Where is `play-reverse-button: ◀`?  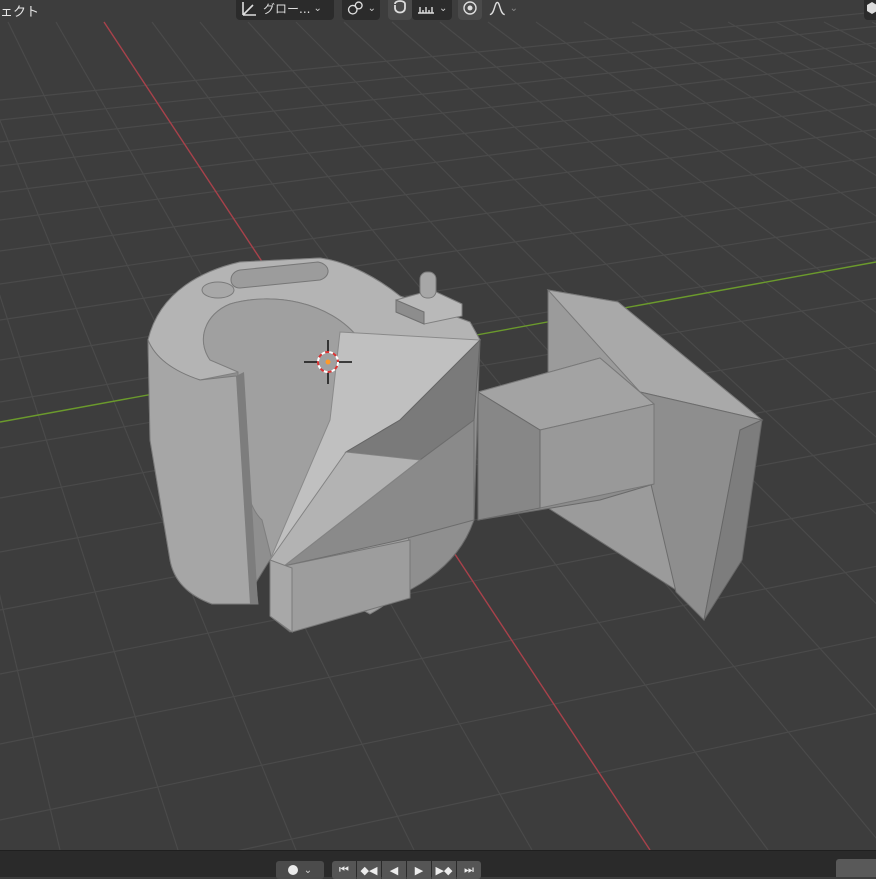
play-reverse-button: ◀ is located at coordinates (394, 870).